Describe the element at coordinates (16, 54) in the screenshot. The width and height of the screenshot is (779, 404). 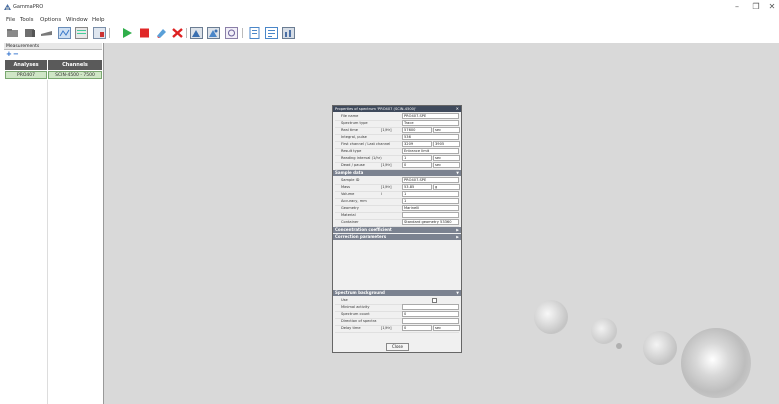
I see `remove-icon: −` at that location.